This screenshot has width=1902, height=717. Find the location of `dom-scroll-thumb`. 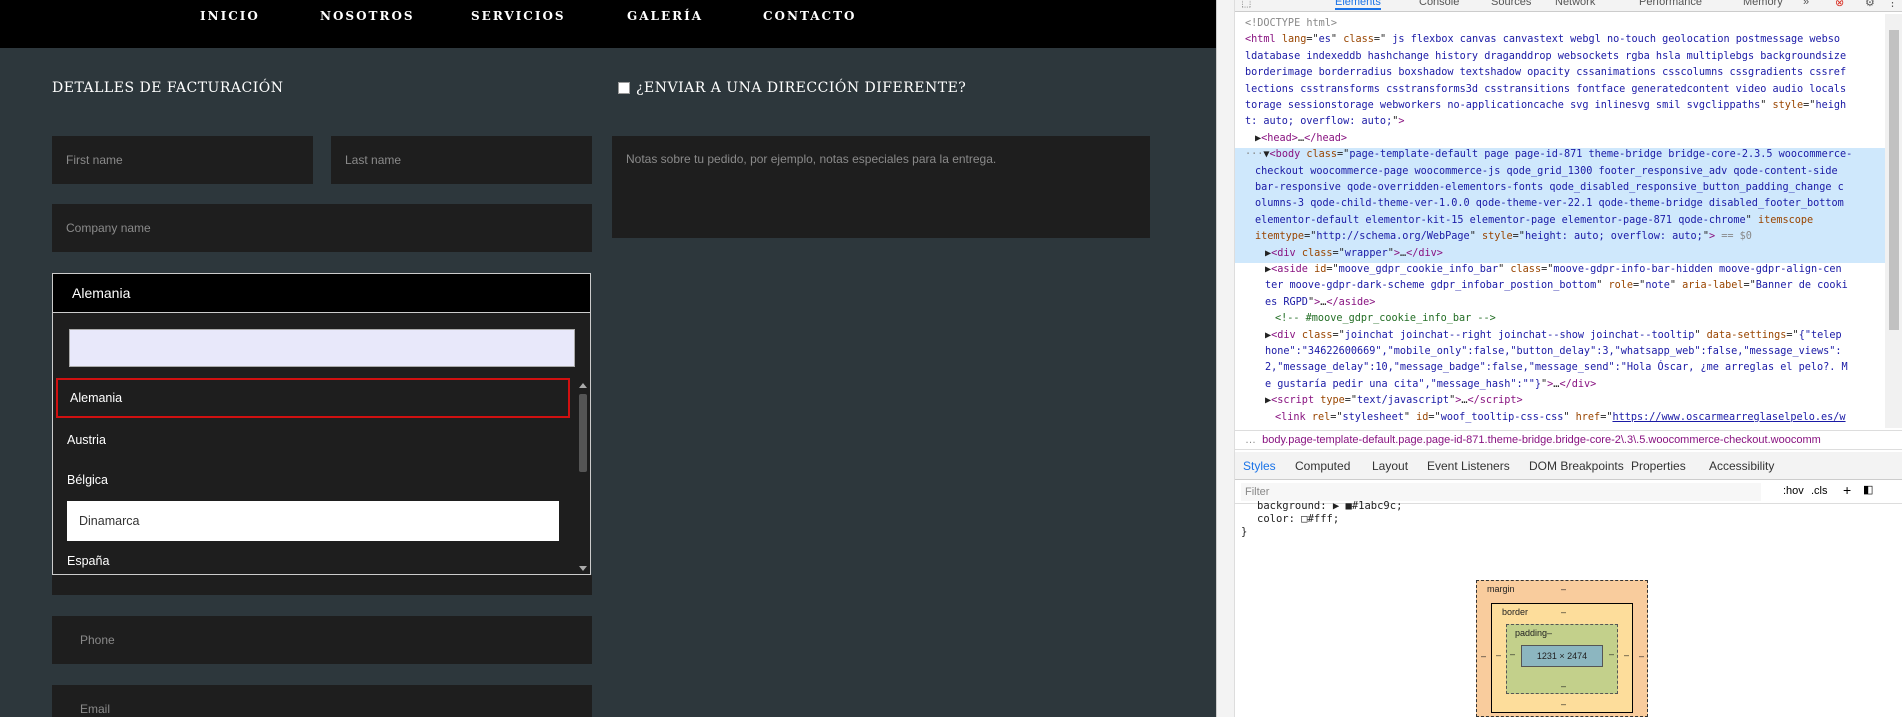

dom-scroll-thumb is located at coordinates (1894, 180).